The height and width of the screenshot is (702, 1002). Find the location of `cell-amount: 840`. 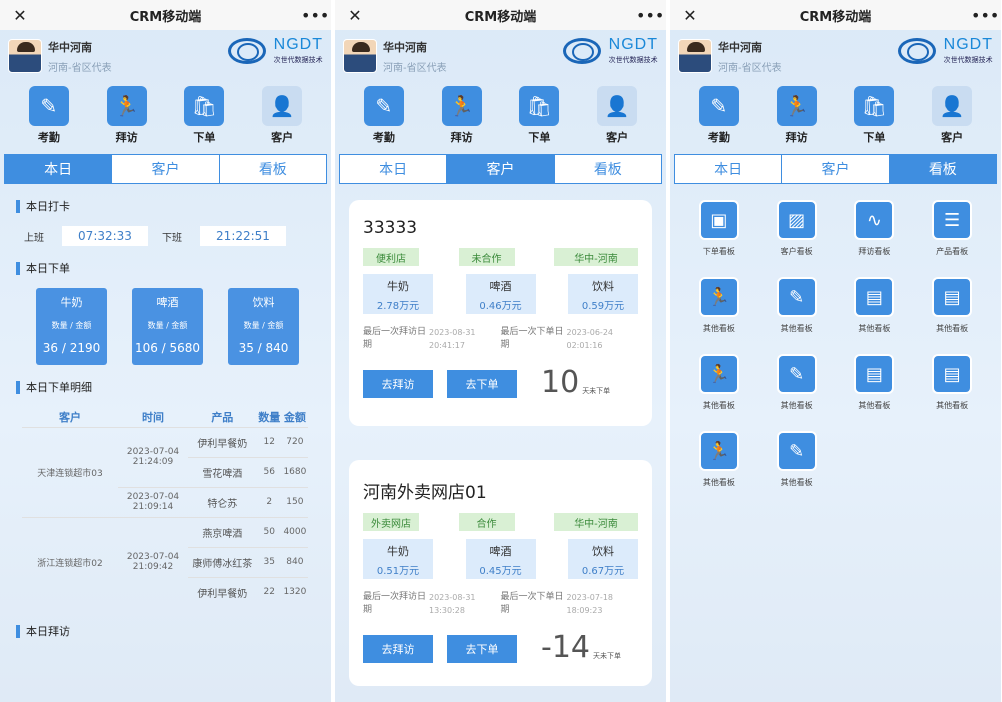

cell-amount: 840 is located at coordinates (294, 561).